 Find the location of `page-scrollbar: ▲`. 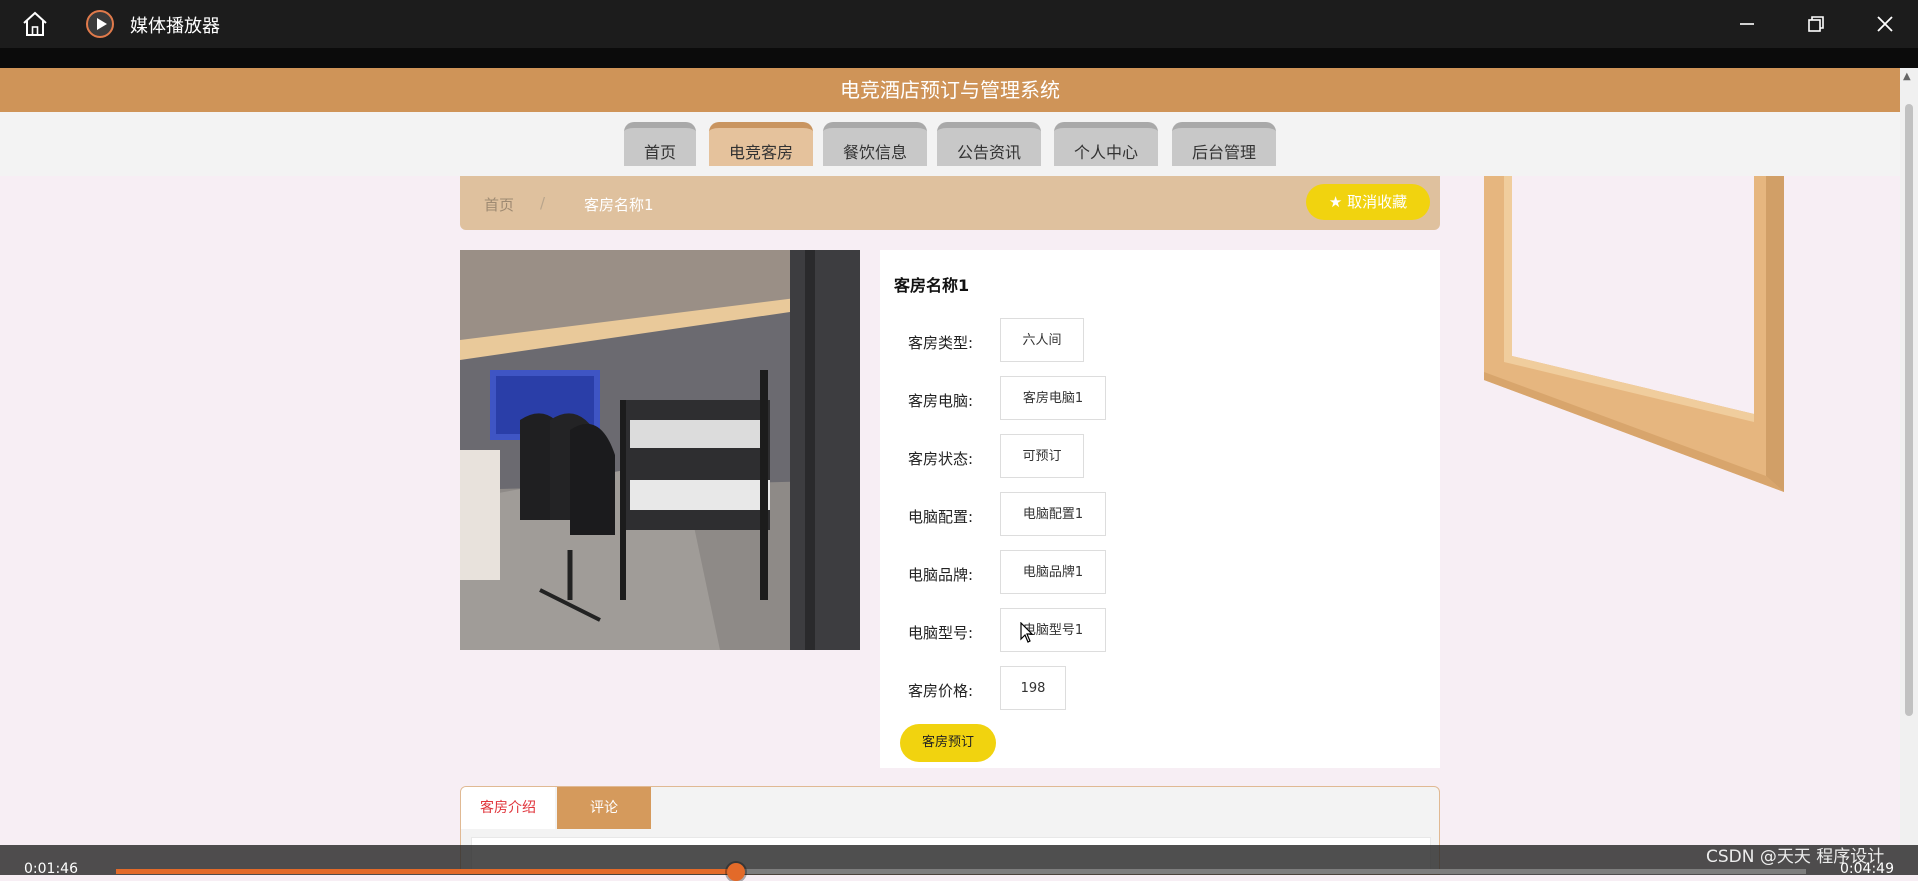

page-scrollbar: ▲ is located at coordinates (1909, 464).